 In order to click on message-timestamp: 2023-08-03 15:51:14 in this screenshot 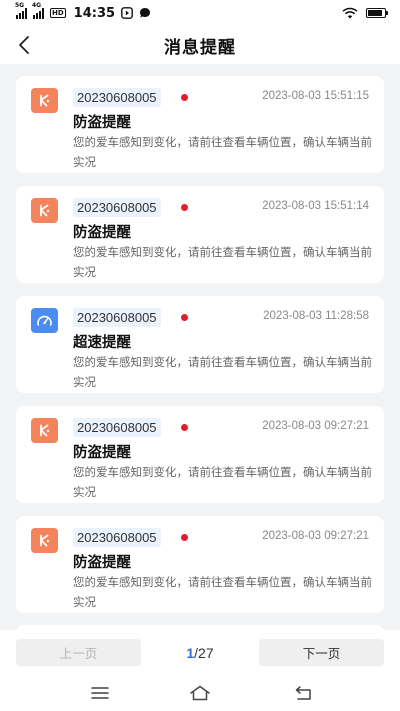, I will do `click(315, 206)`.